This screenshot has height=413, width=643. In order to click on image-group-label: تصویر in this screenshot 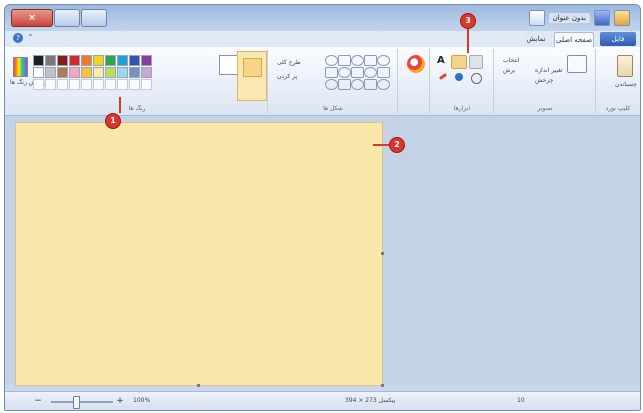, I will do `click(545, 108)`.